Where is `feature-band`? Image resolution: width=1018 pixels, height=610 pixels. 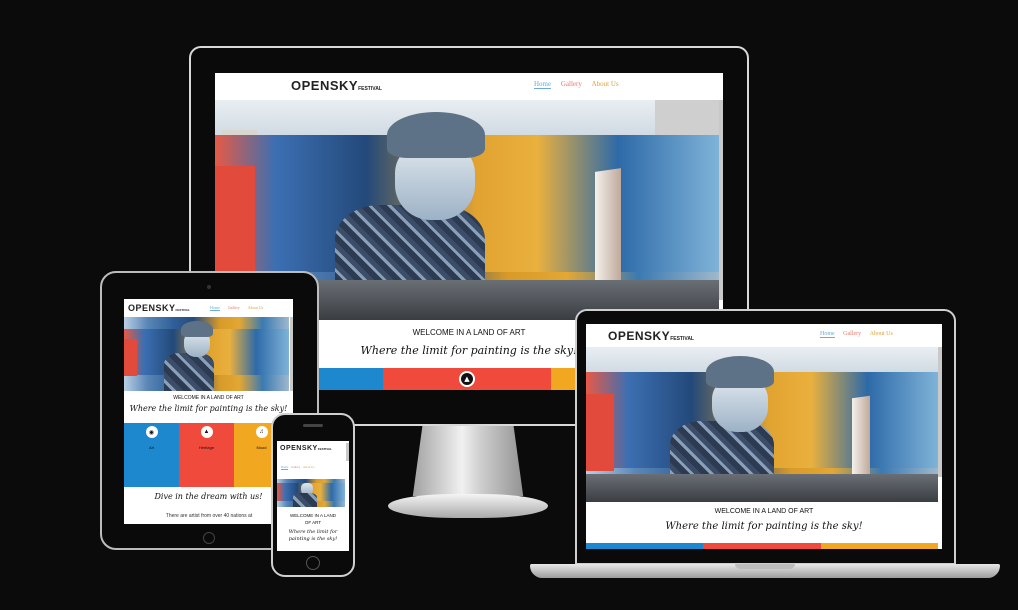 feature-band is located at coordinates (762, 546).